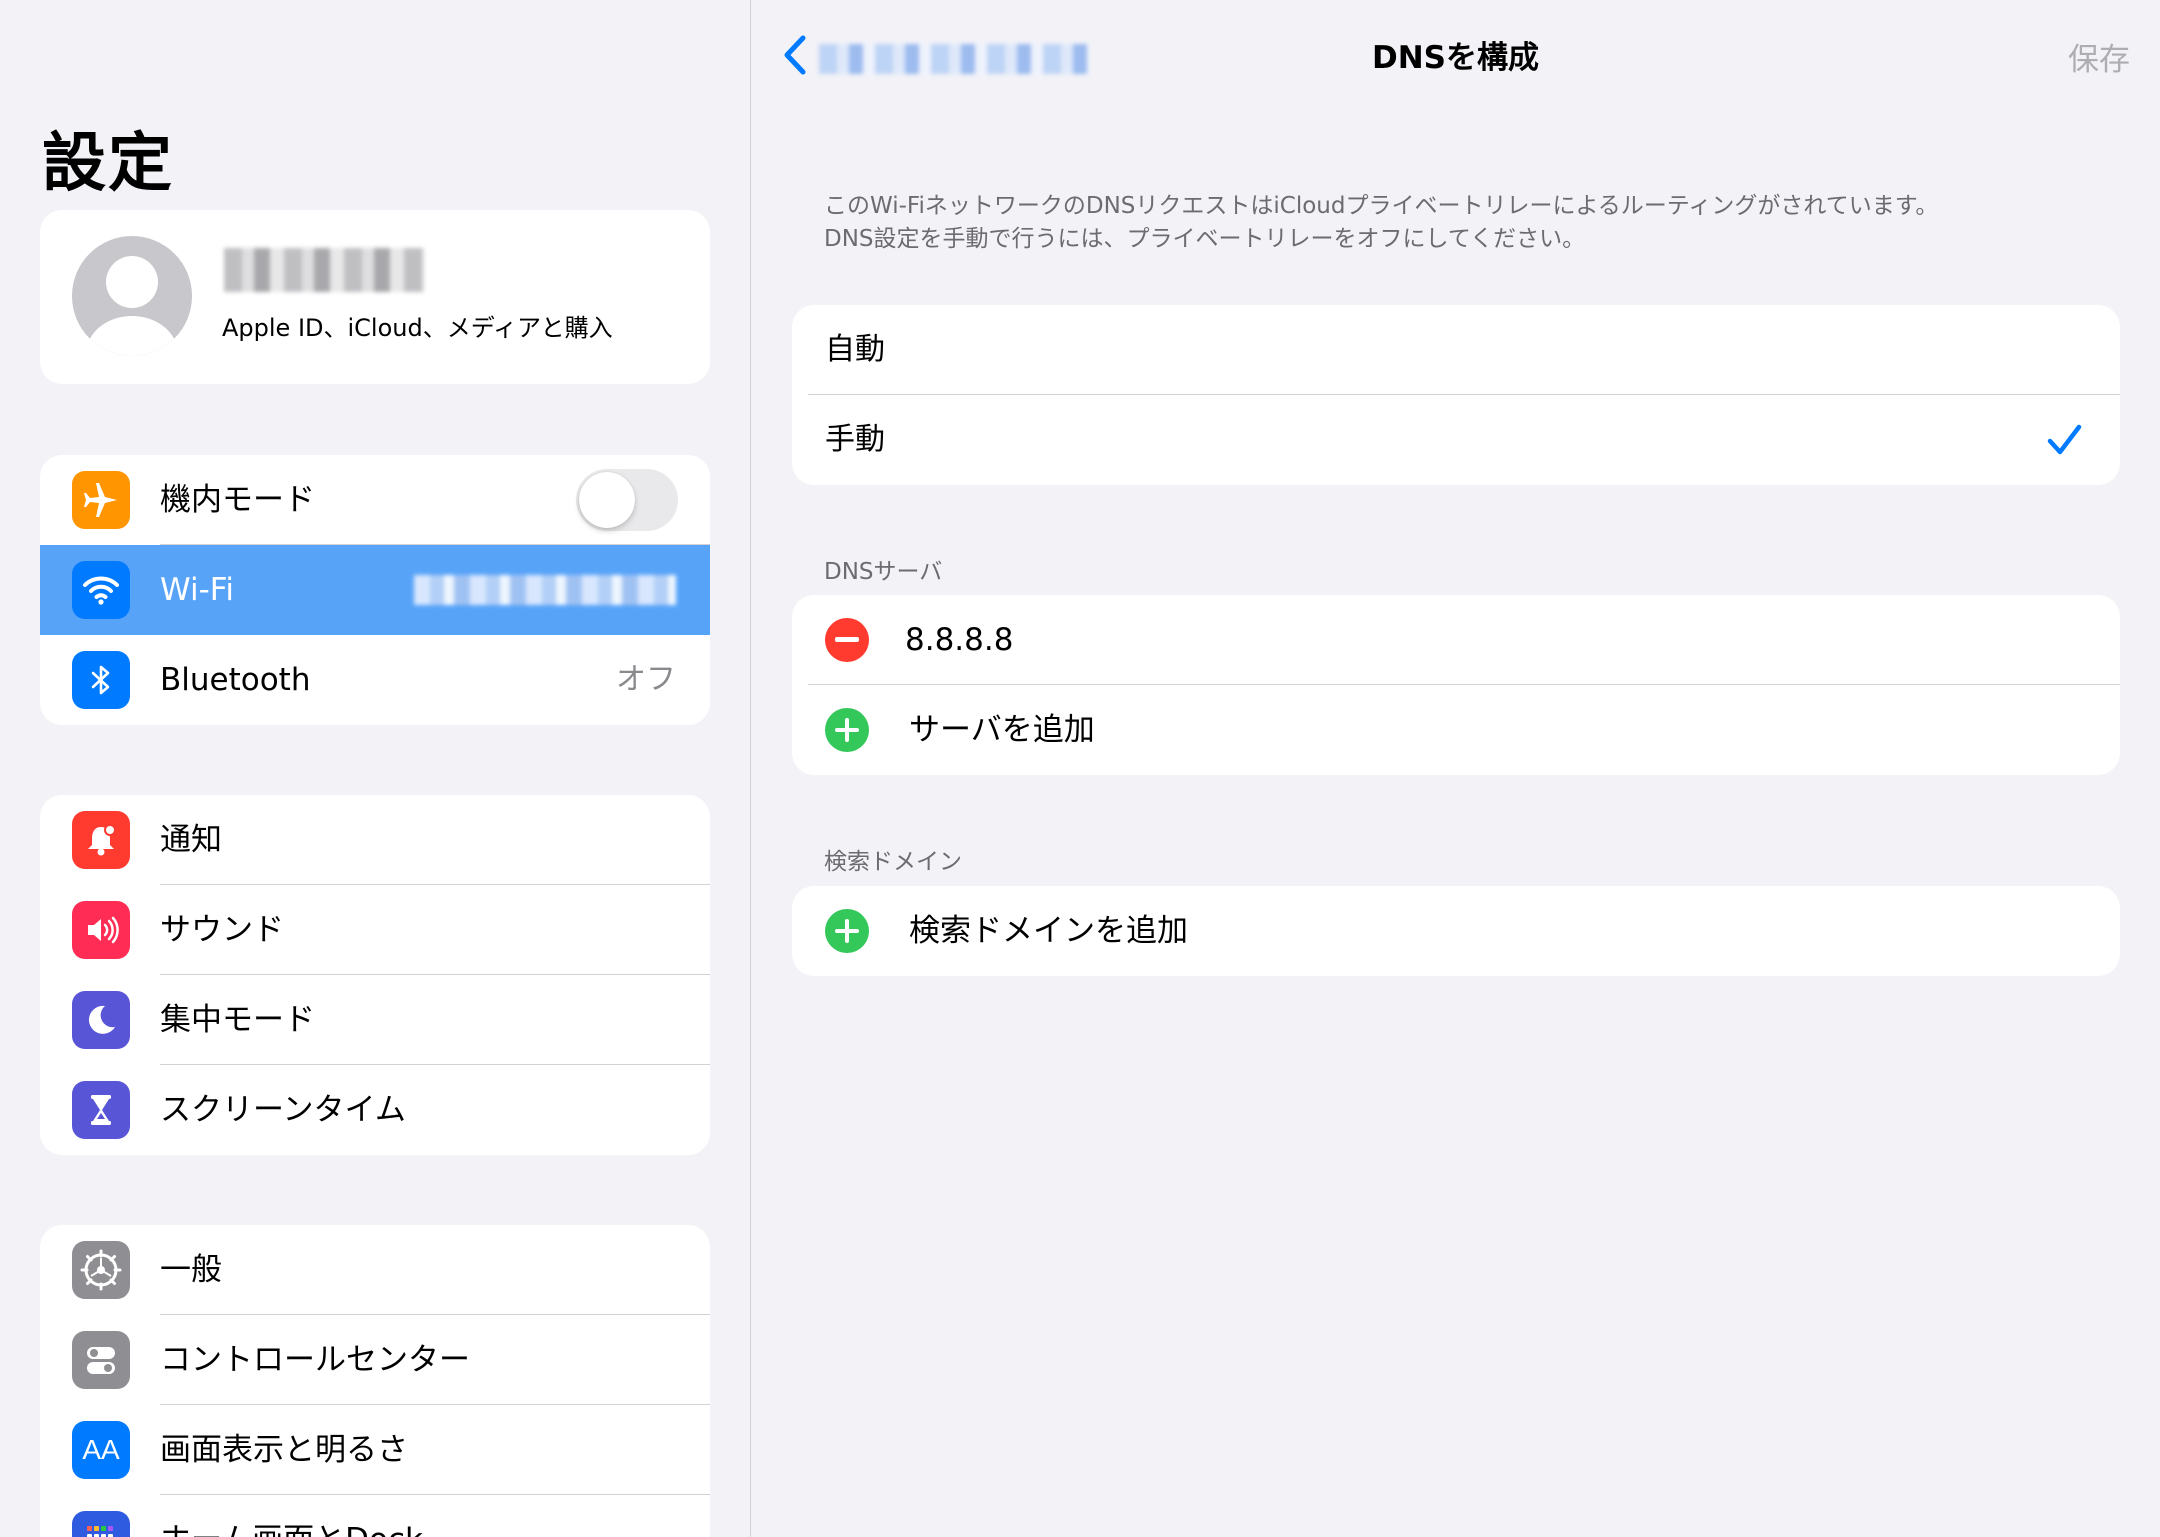 The width and height of the screenshot is (2160, 1537). What do you see at coordinates (101, 840) in the screenshot?
I see `bell-icon` at bounding box center [101, 840].